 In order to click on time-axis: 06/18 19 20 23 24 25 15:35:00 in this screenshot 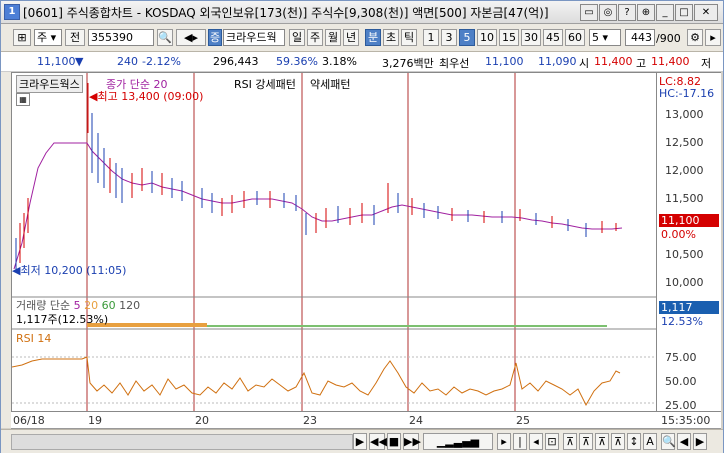, I will do `click(366, 420)`.